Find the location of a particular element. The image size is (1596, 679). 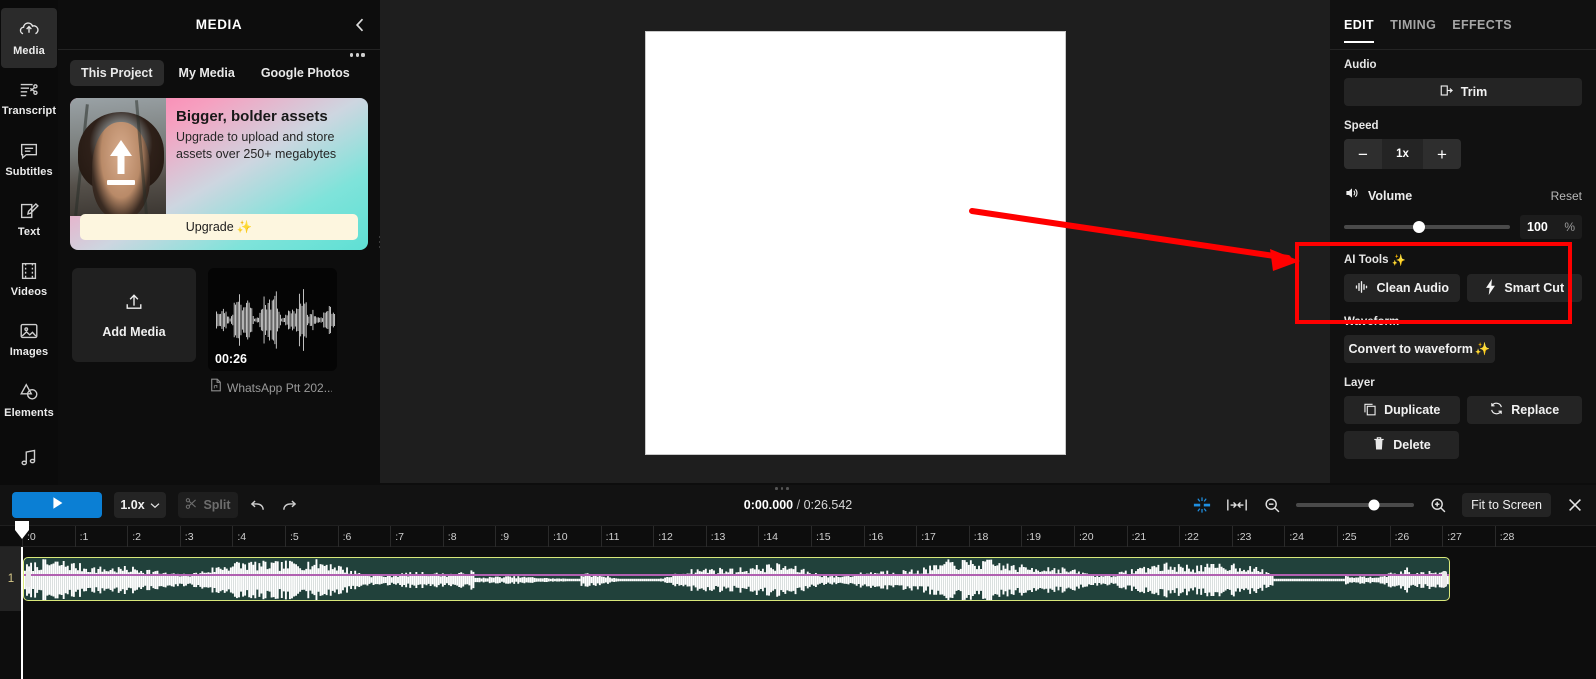

undo-button is located at coordinates (257, 505).